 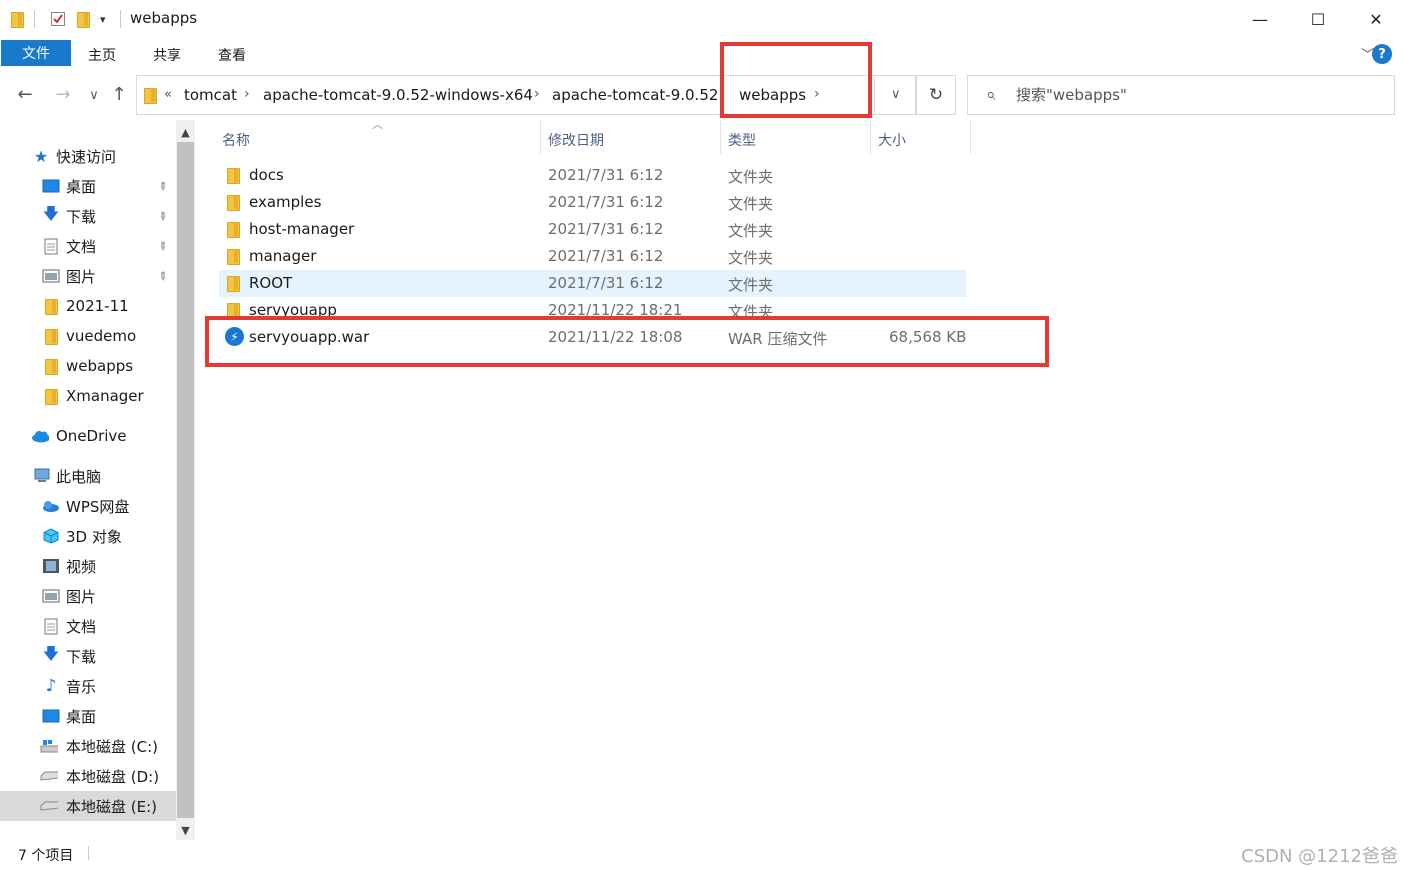 I want to click on nav-label: 快速访问, so click(x=86, y=156).